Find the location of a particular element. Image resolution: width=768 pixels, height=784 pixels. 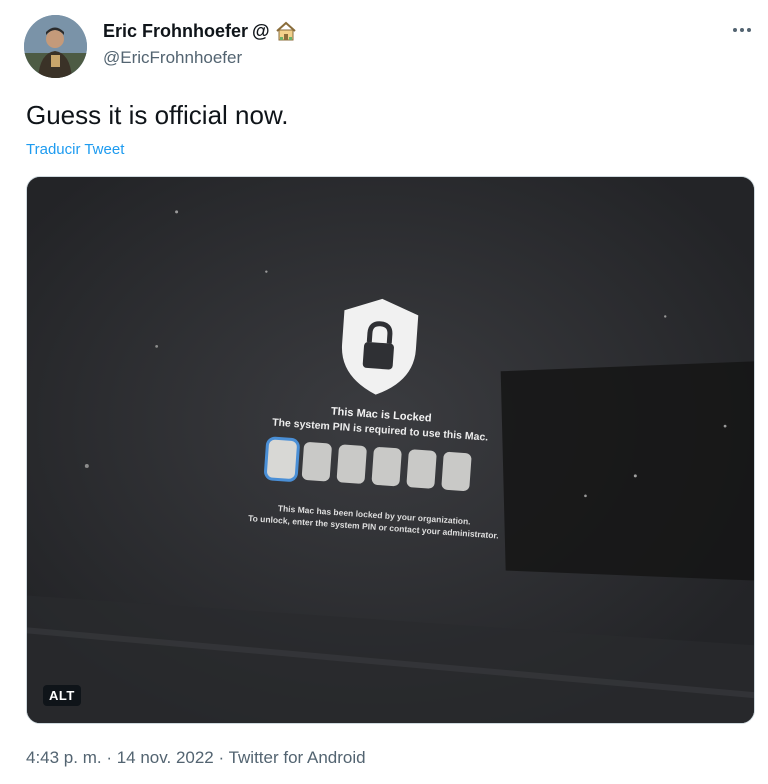

avatar-image is located at coordinates (55, 46).